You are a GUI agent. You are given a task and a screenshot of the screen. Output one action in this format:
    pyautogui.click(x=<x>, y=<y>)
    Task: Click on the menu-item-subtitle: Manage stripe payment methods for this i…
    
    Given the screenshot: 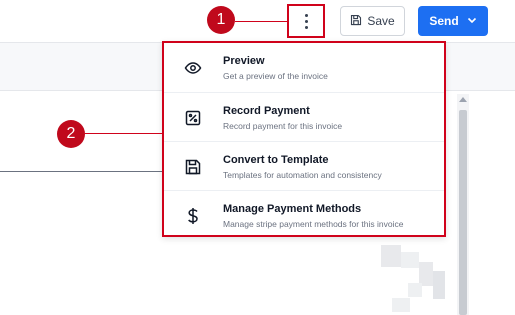 What is the action you would take?
    pyautogui.click(x=313, y=223)
    